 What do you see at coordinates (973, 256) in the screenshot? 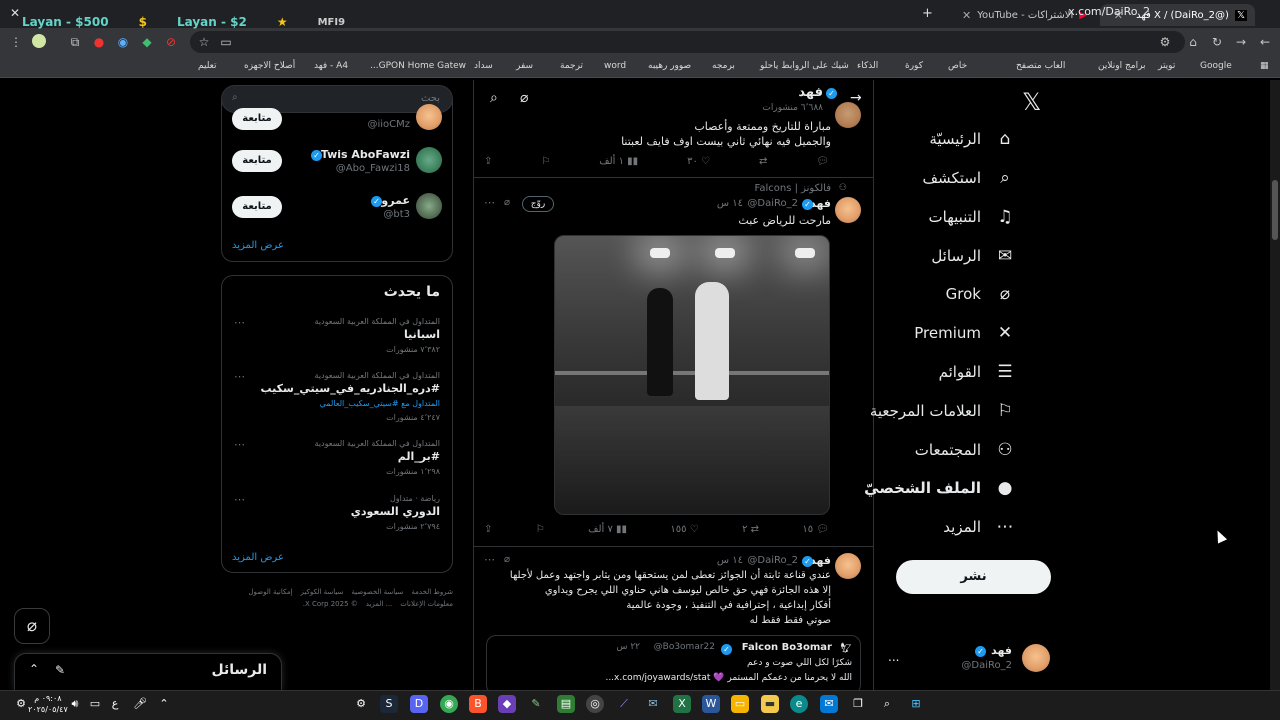
I see `sidebar-item-messages: ✉ الرسائل` at bounding box center [973, 256].